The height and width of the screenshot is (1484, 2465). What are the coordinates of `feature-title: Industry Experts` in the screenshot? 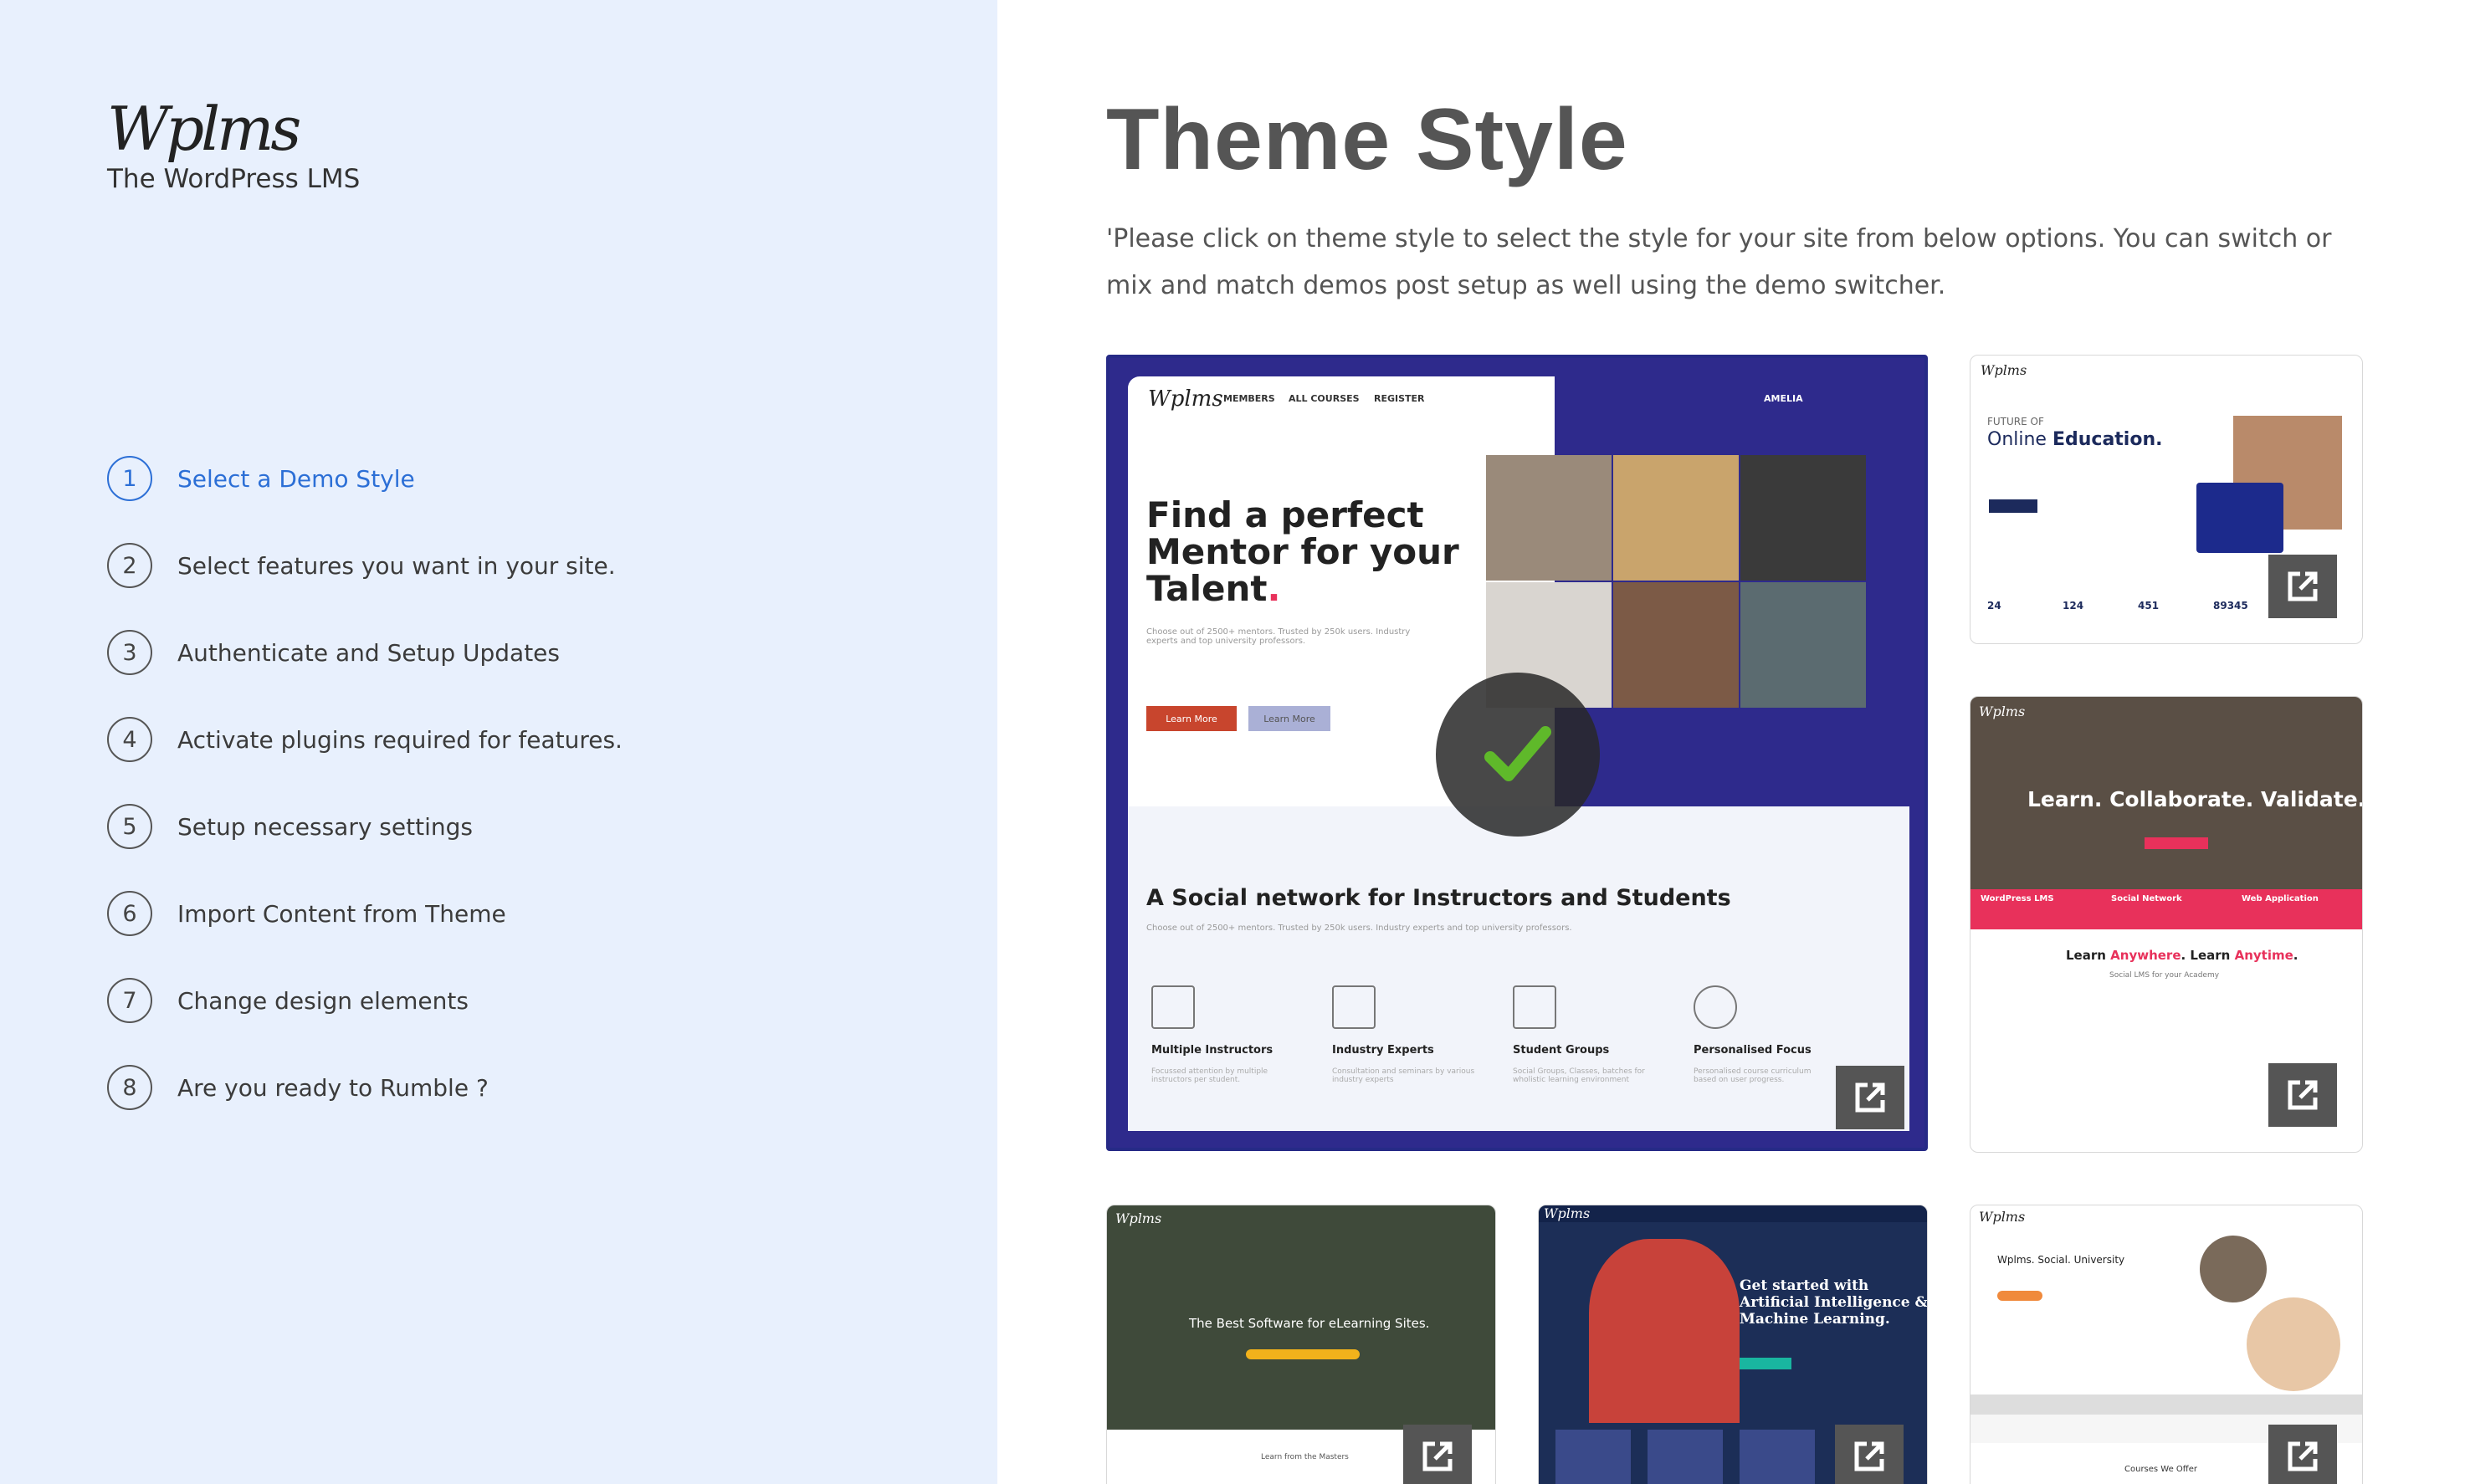 It's located at (1383, 1050).